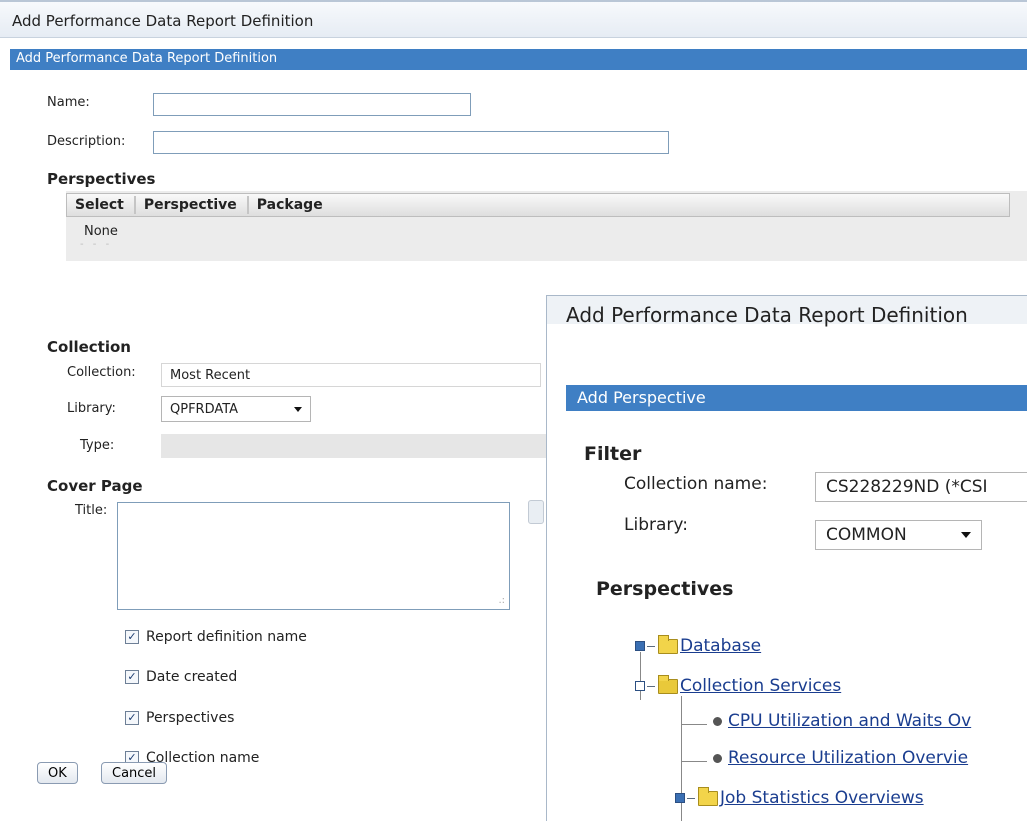 The image size is (1027, 821). Describe the element at coordinates (226, 637) in the screenshot. I see `option-label: Report definition name` at that location.